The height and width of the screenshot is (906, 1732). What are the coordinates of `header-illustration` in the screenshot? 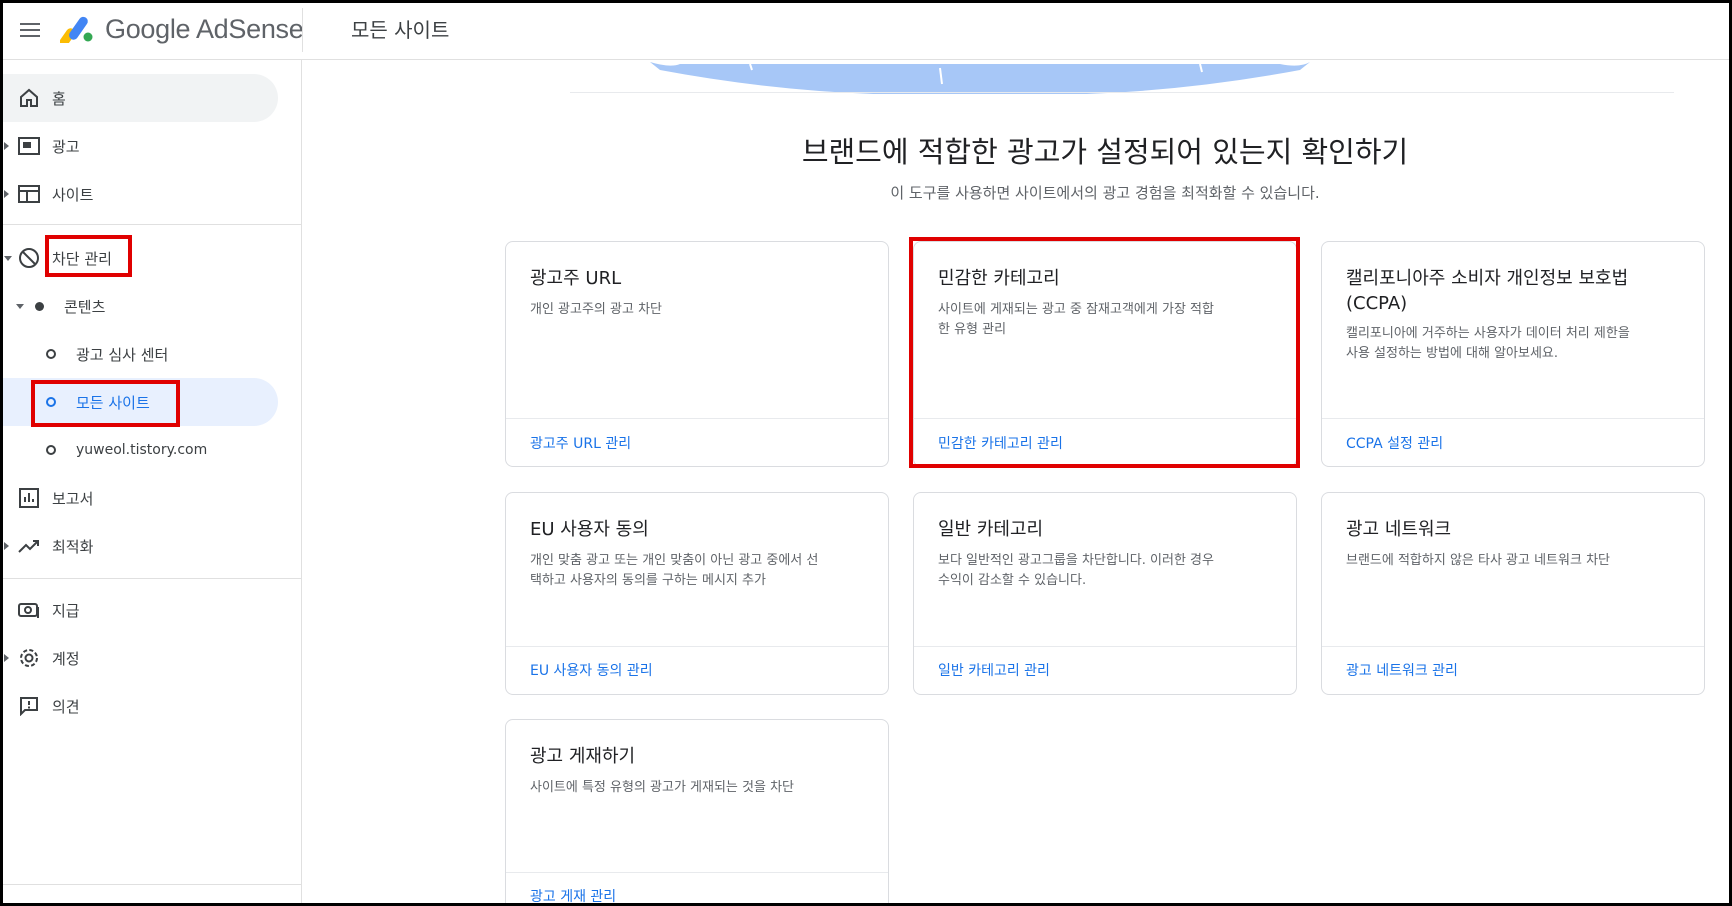 It's located at (980, 78).